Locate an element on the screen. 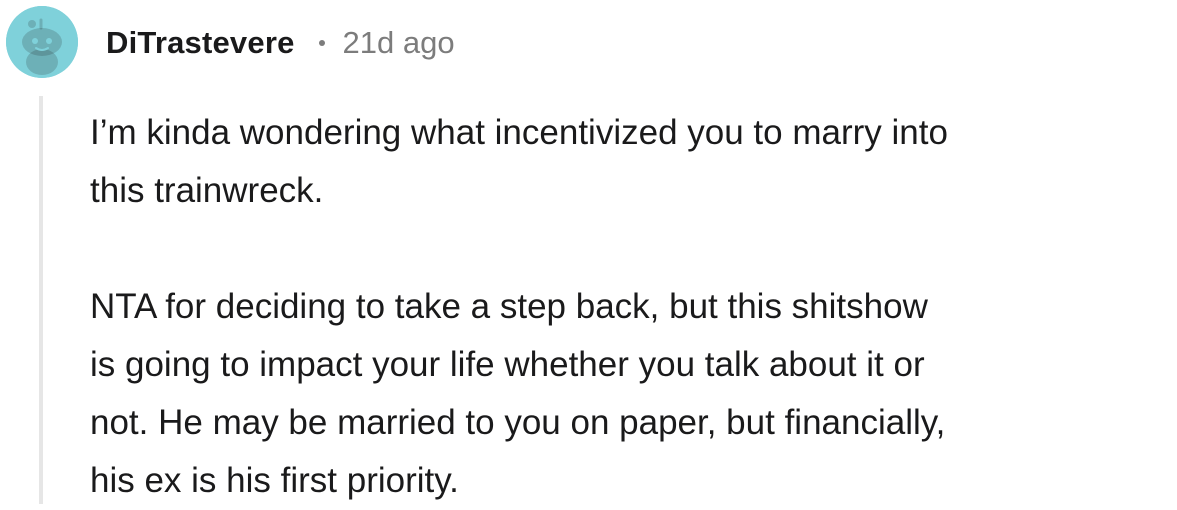 The height and width of the screenshot is (510, 1177). avatar is located at coordinates (42, 42).